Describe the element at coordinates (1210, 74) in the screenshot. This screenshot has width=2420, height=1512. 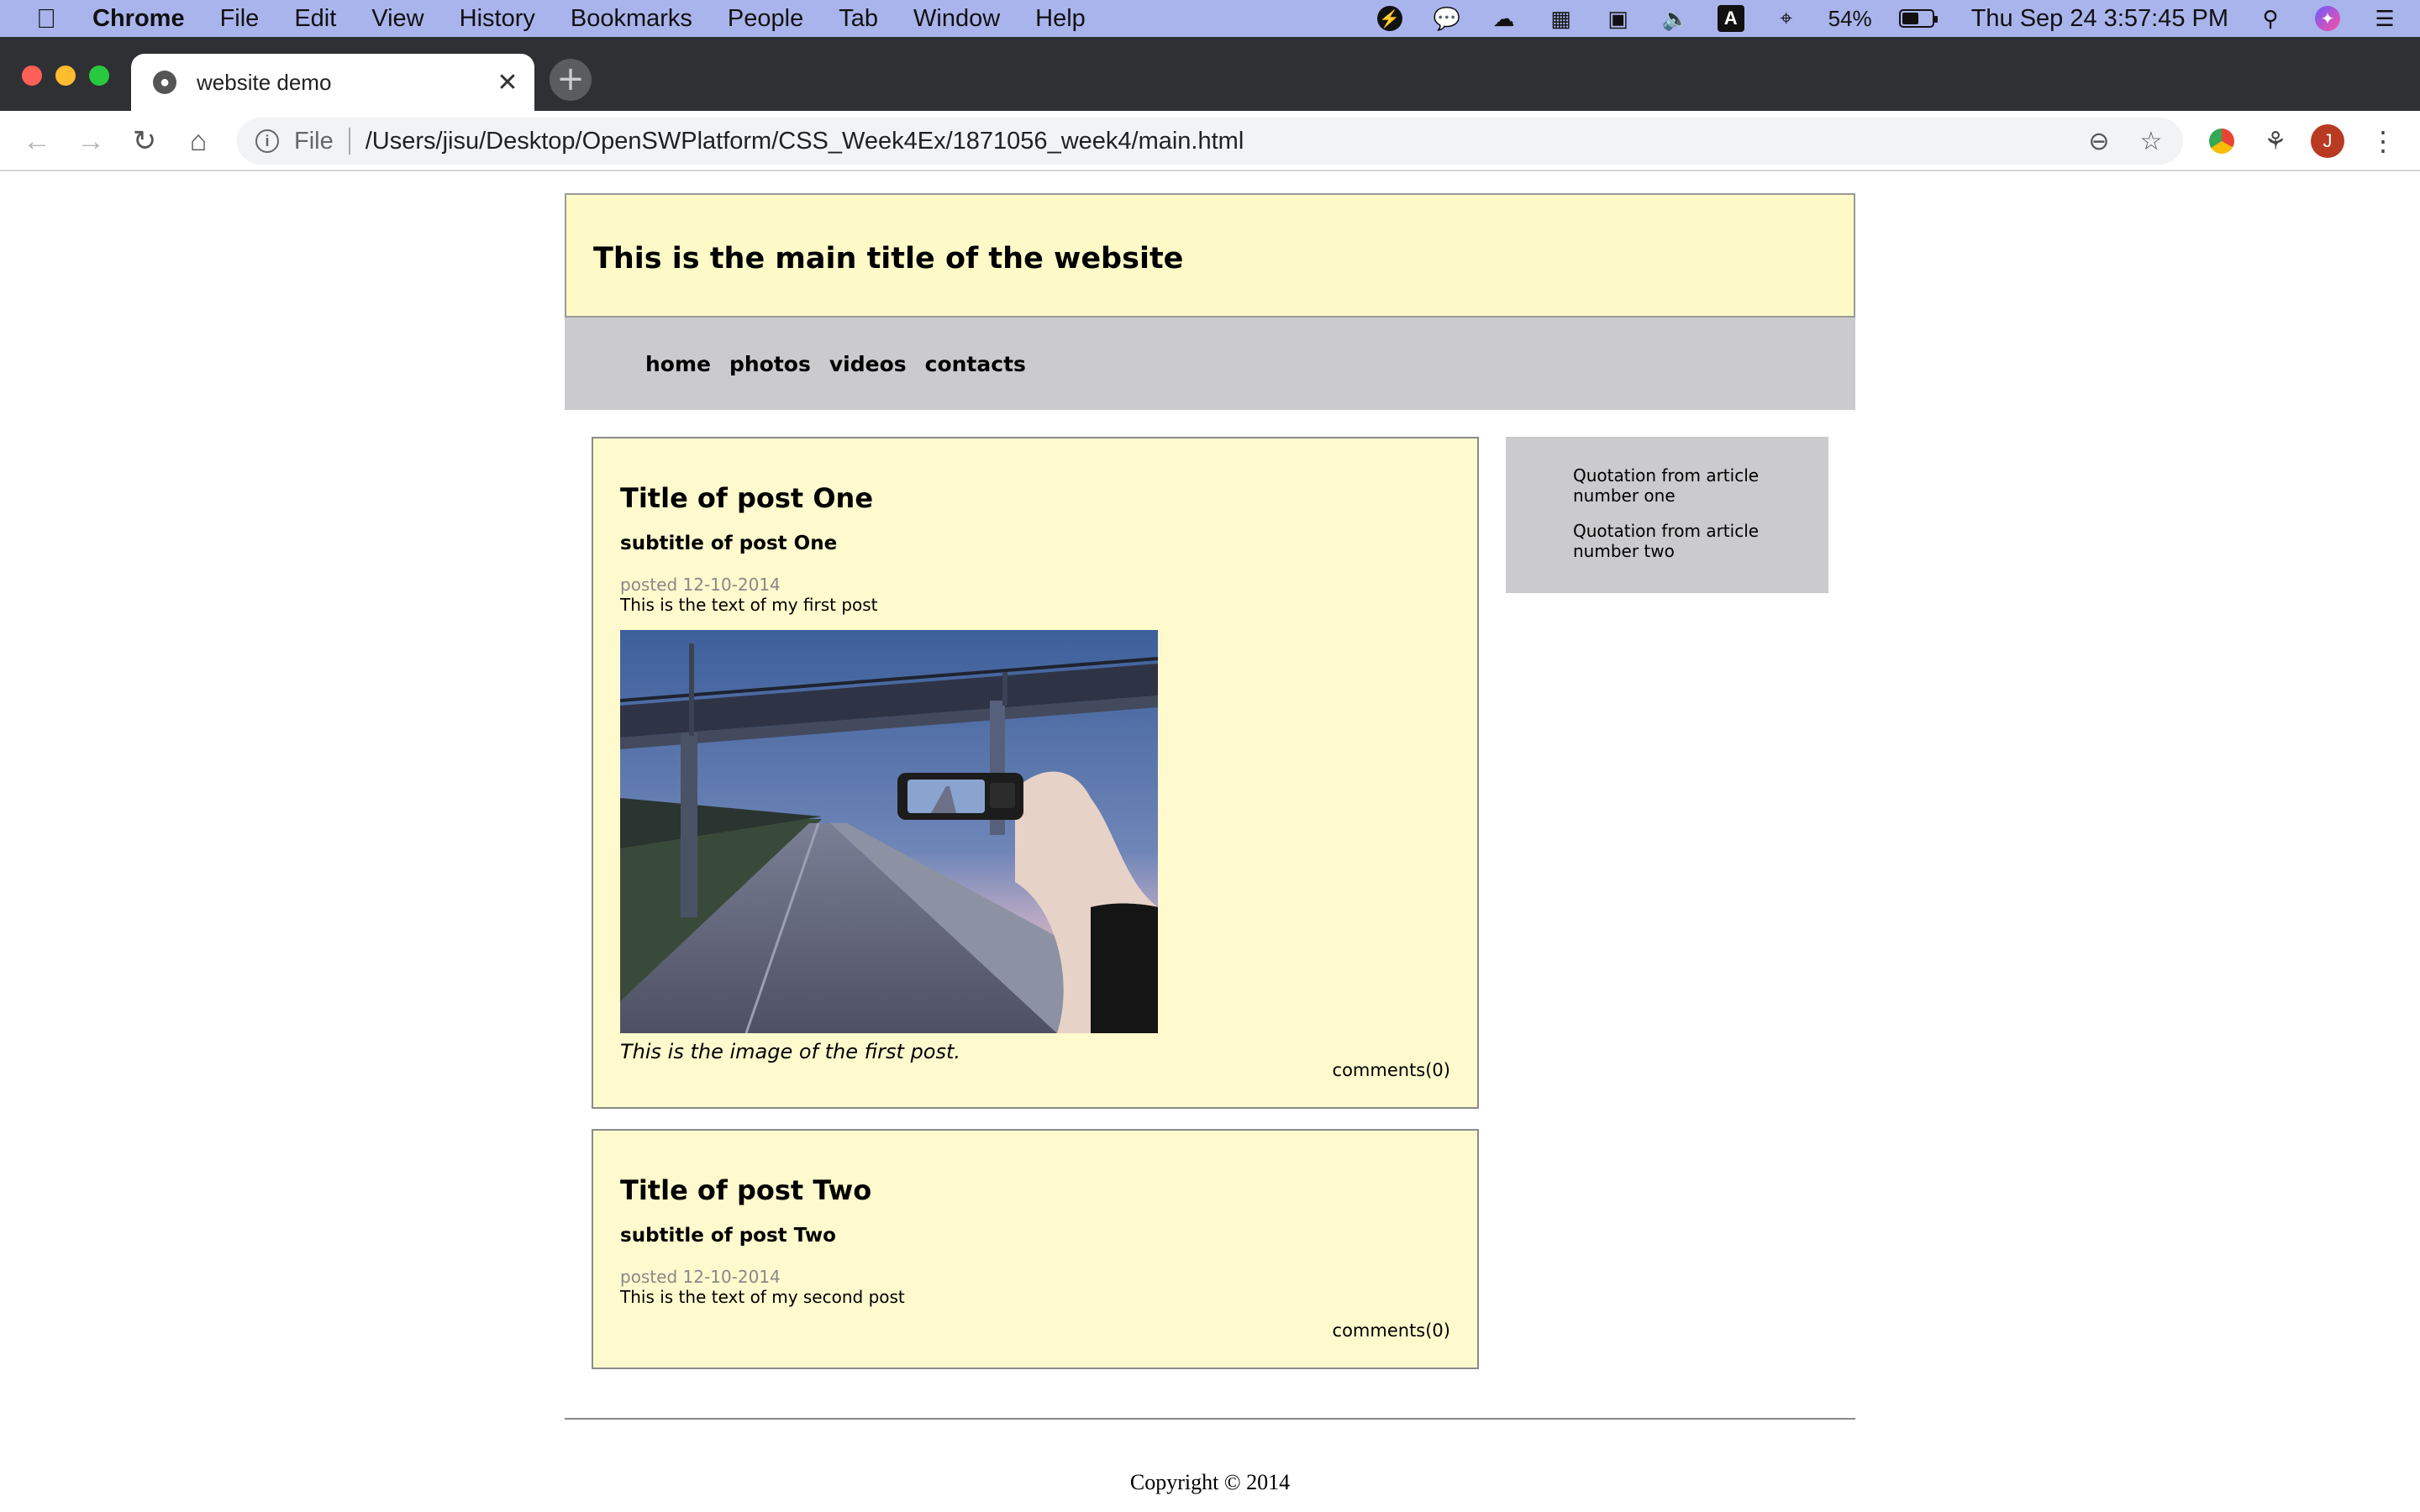
I see `tab-strip: ● website demo ✕ +` at that location.